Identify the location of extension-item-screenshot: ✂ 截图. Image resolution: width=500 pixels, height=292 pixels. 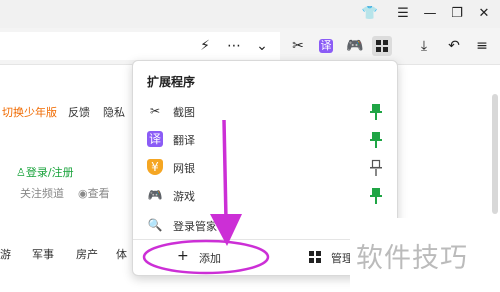
(265, 112).